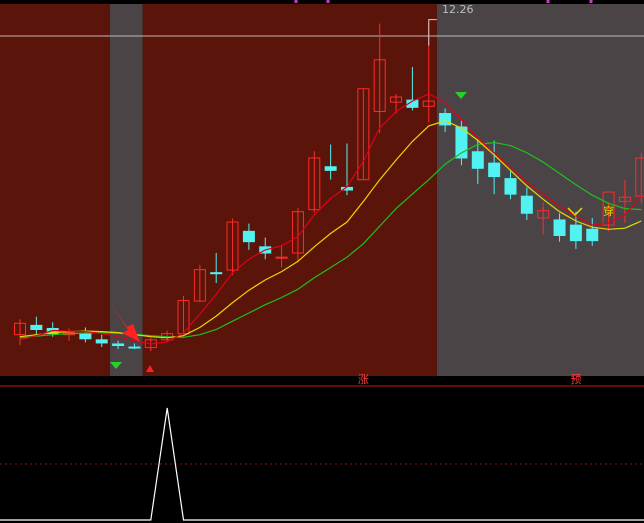 The image size is (644, 523). Describe the element at coordinates (575, 379) in the screenshot. I see `marker-label: 预` at that location.